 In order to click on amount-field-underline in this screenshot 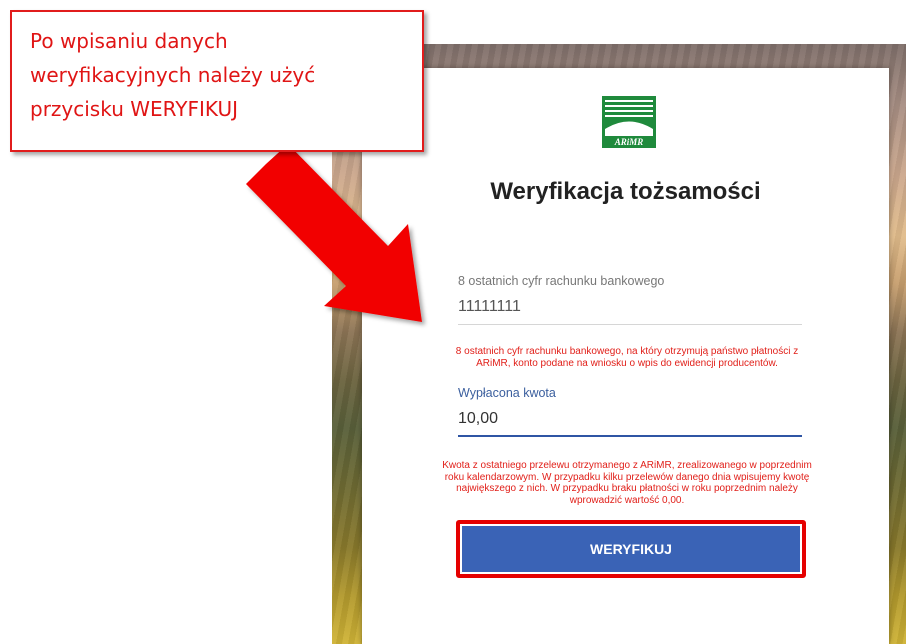, I will do `click(630, 436)`.